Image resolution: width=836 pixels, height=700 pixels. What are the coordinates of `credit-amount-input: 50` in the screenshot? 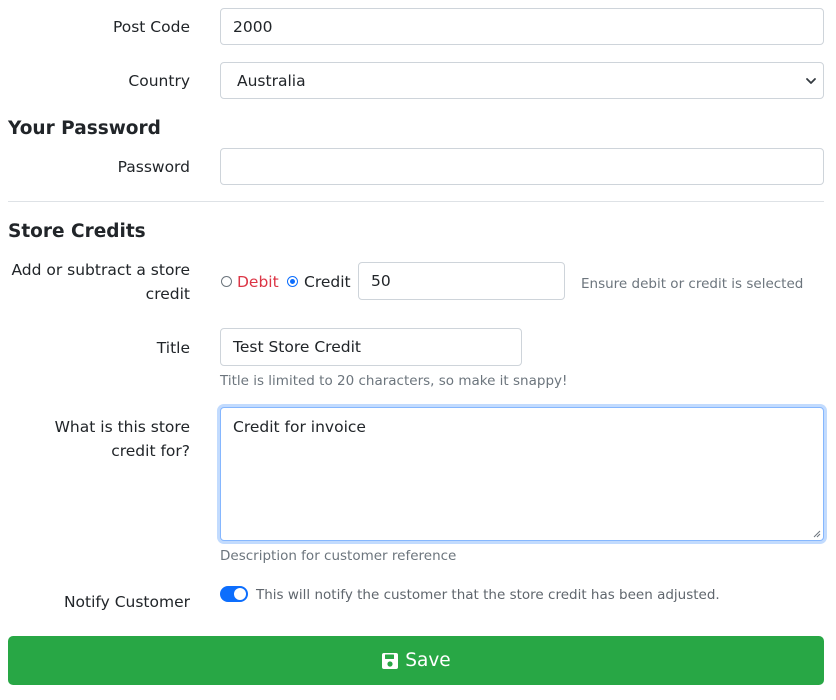 It's located at (461, 281).